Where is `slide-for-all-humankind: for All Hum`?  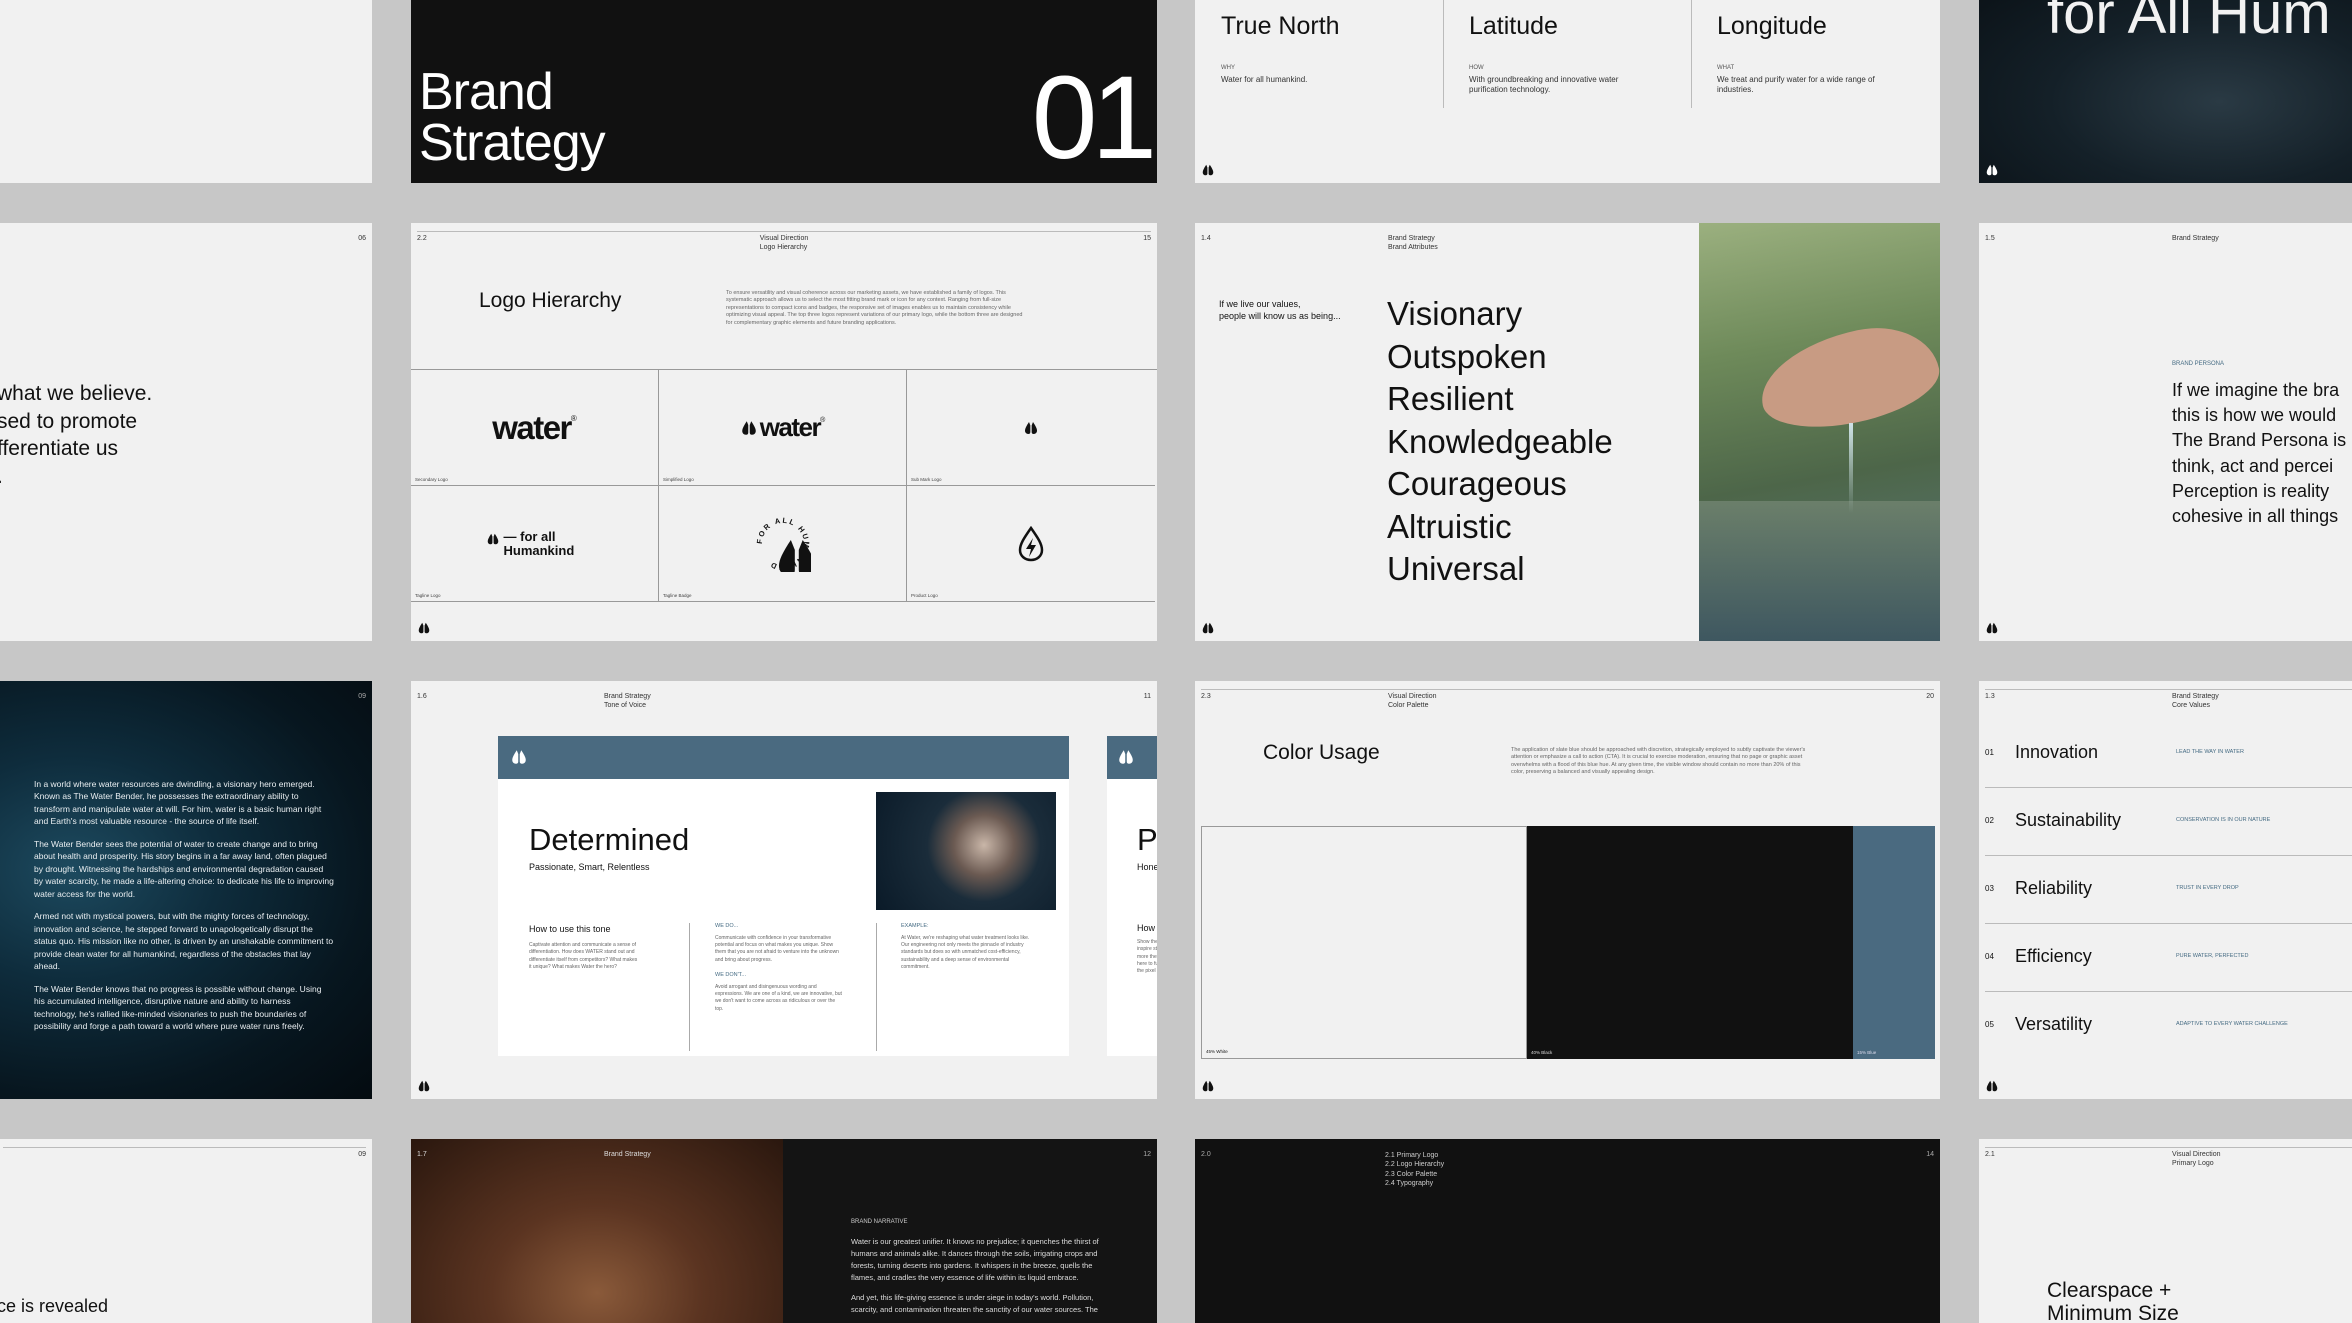 slide-for-all-humankind: for All Hum is located at coordinates (2165, 91).